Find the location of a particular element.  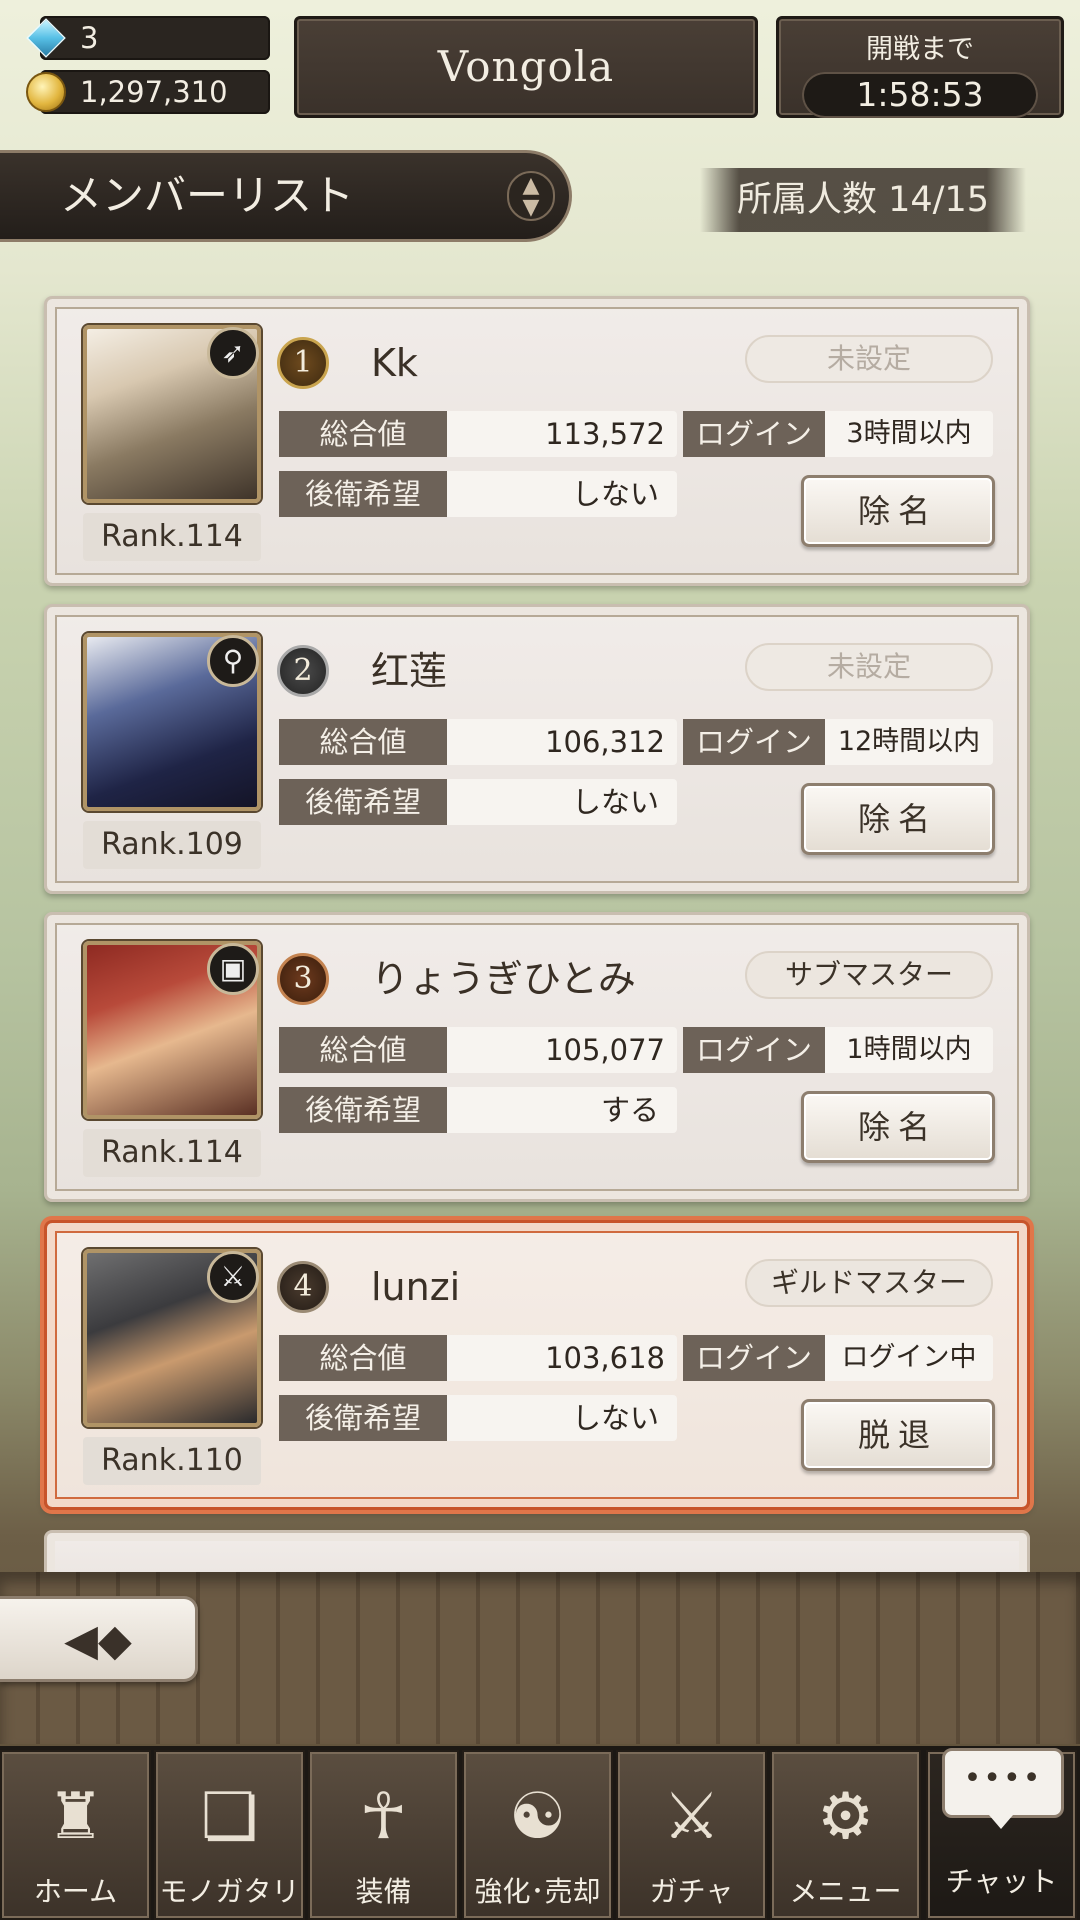

mask-icon: ☯ is located at coordinates (537, 1817).